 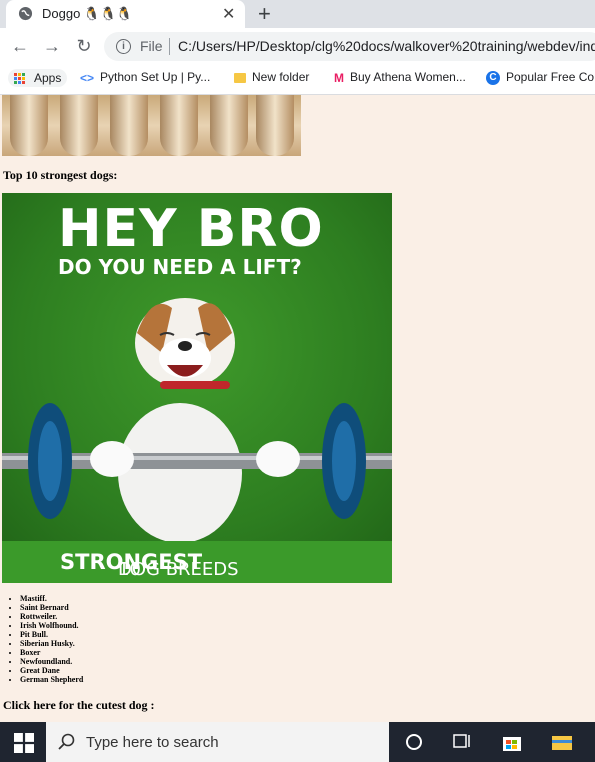 I want to click on tab-strip: Doggo 🐧🐧🐧 ✕ +, so click(x=297, y=14).